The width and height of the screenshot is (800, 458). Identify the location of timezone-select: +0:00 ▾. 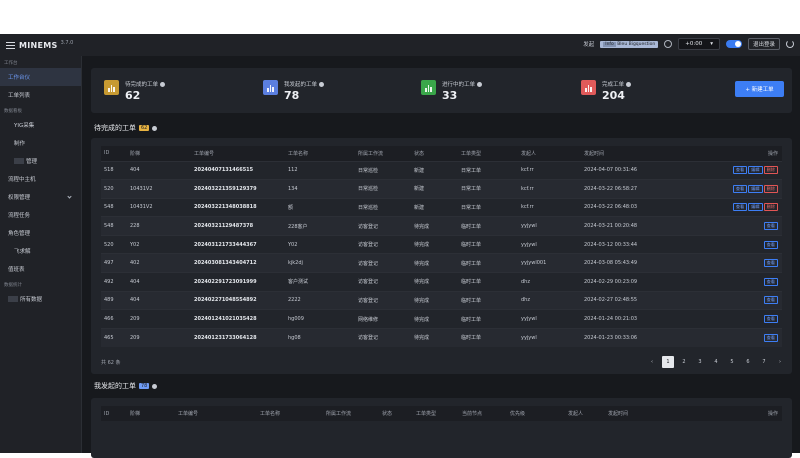
(699, 44).